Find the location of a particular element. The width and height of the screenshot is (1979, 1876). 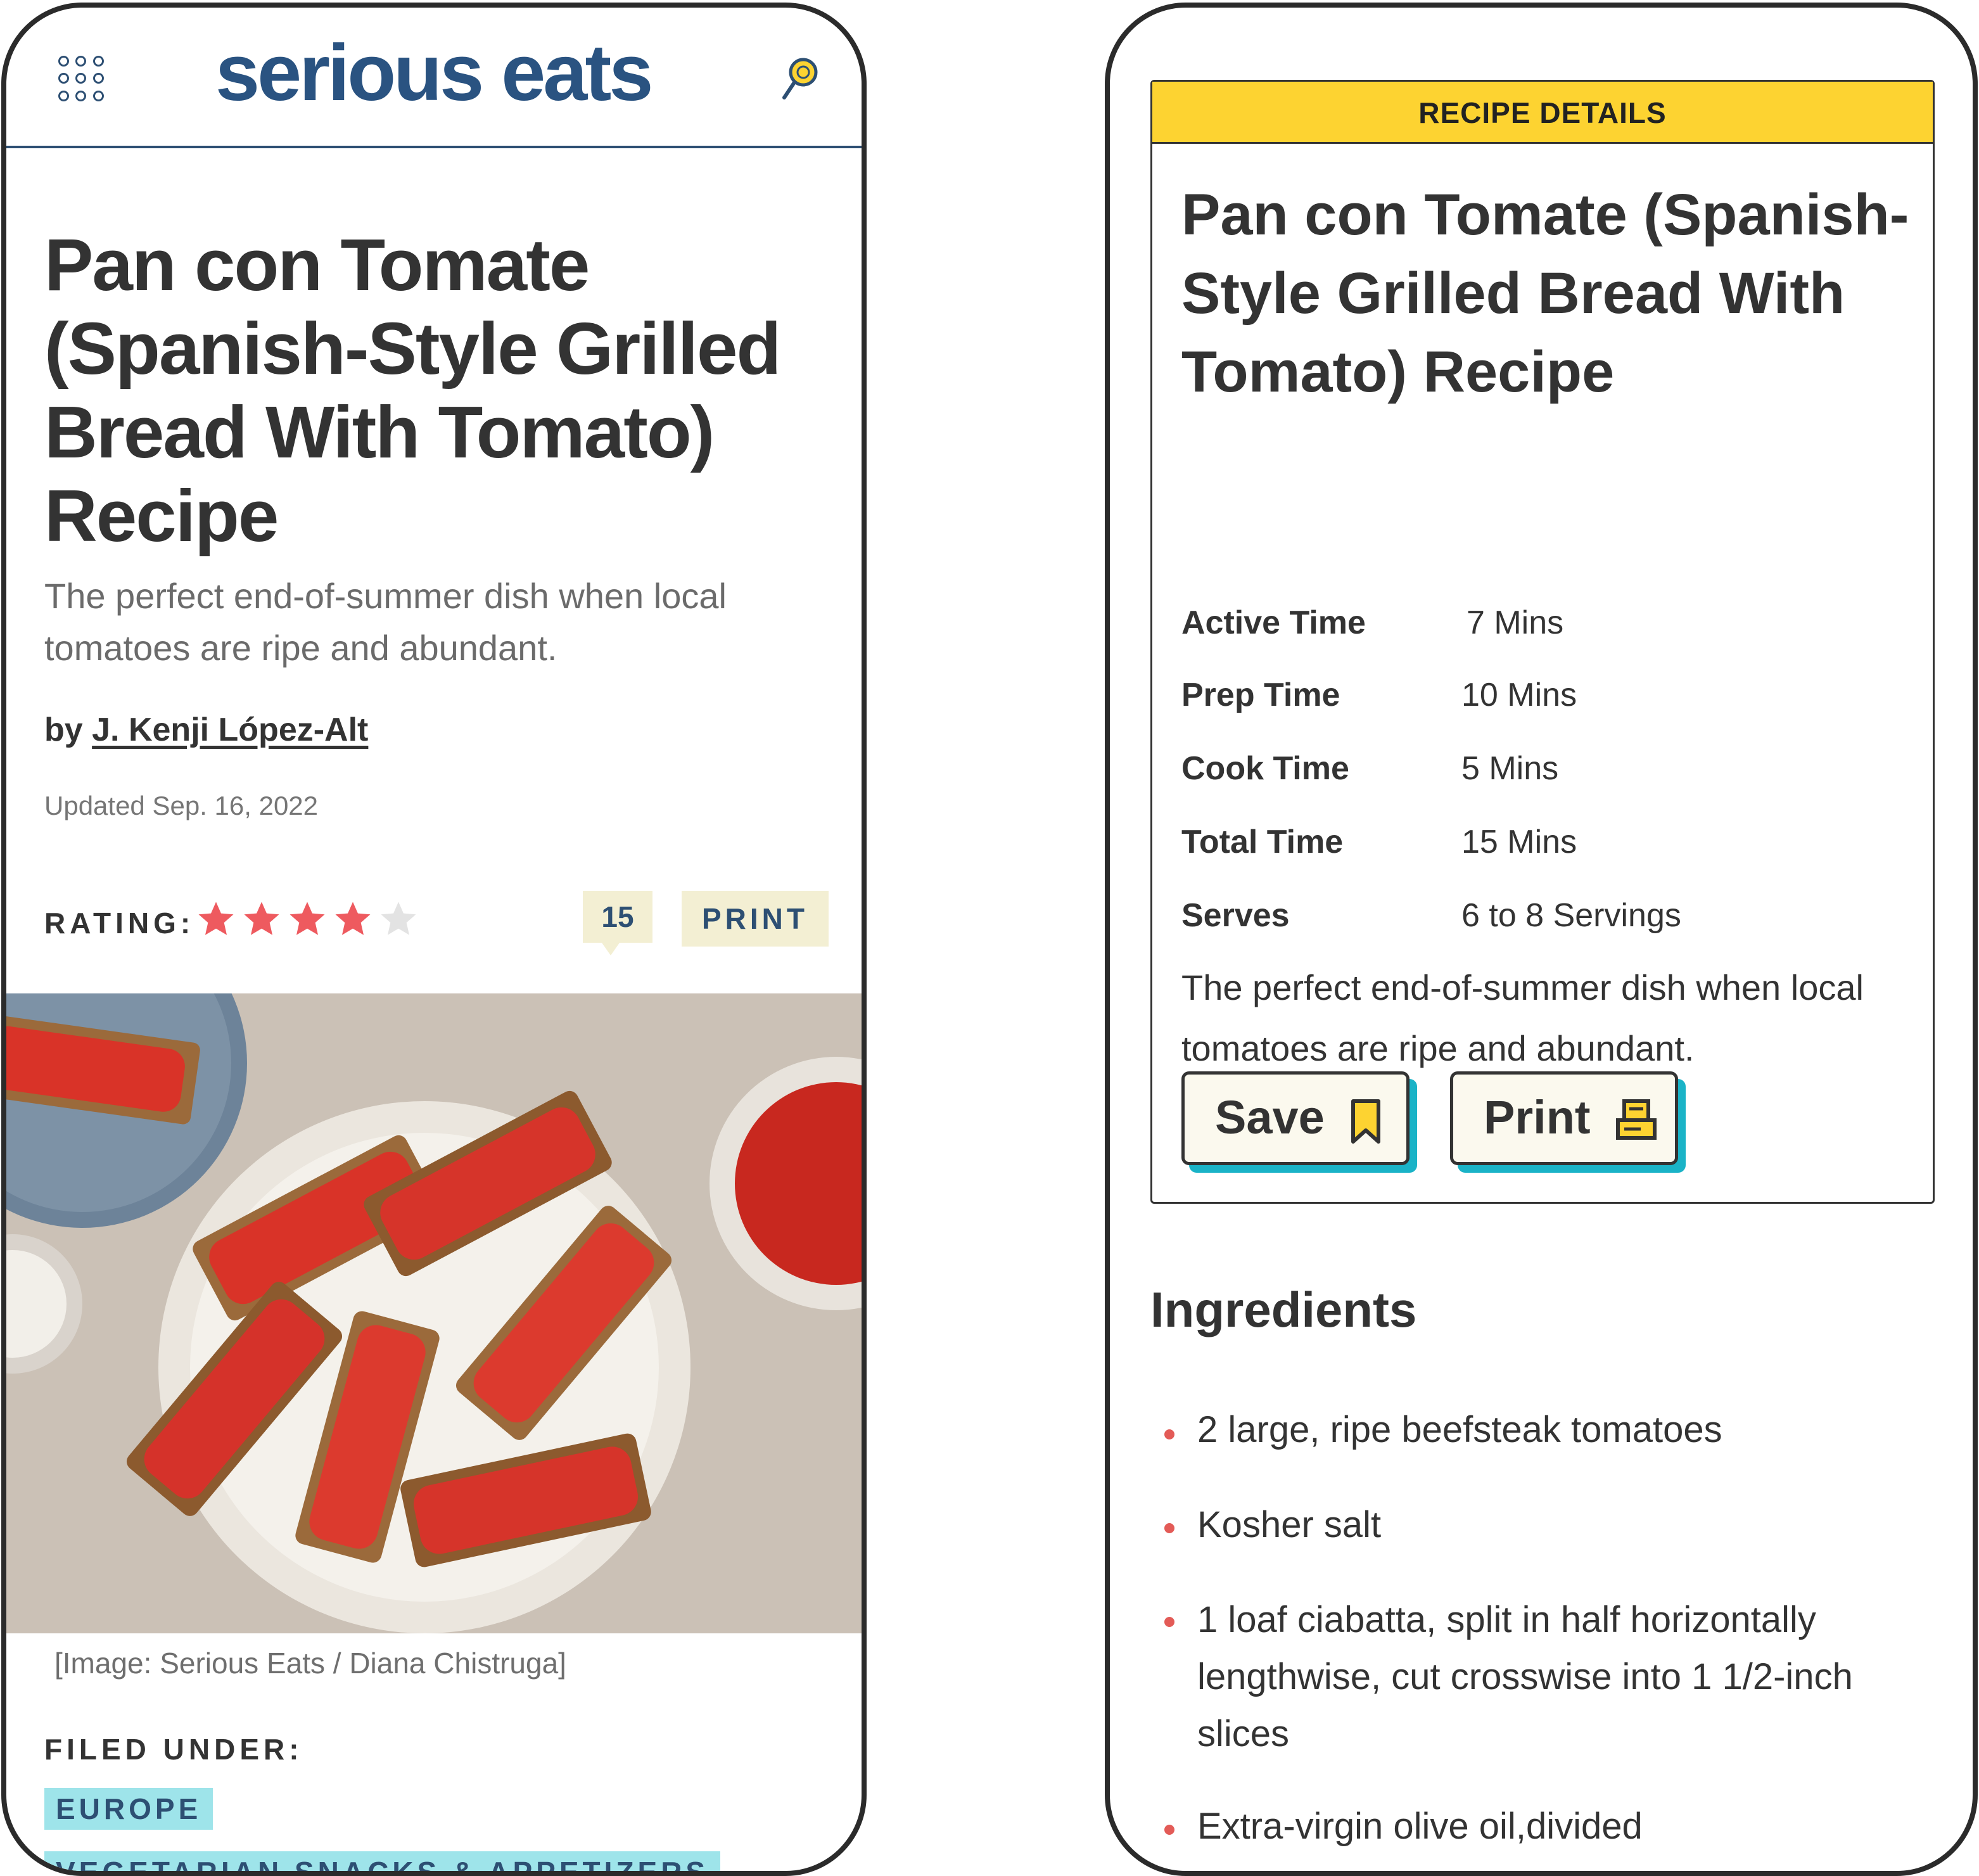

ingredient-item: Kosher salt is located at coordinates (1289, 1524).